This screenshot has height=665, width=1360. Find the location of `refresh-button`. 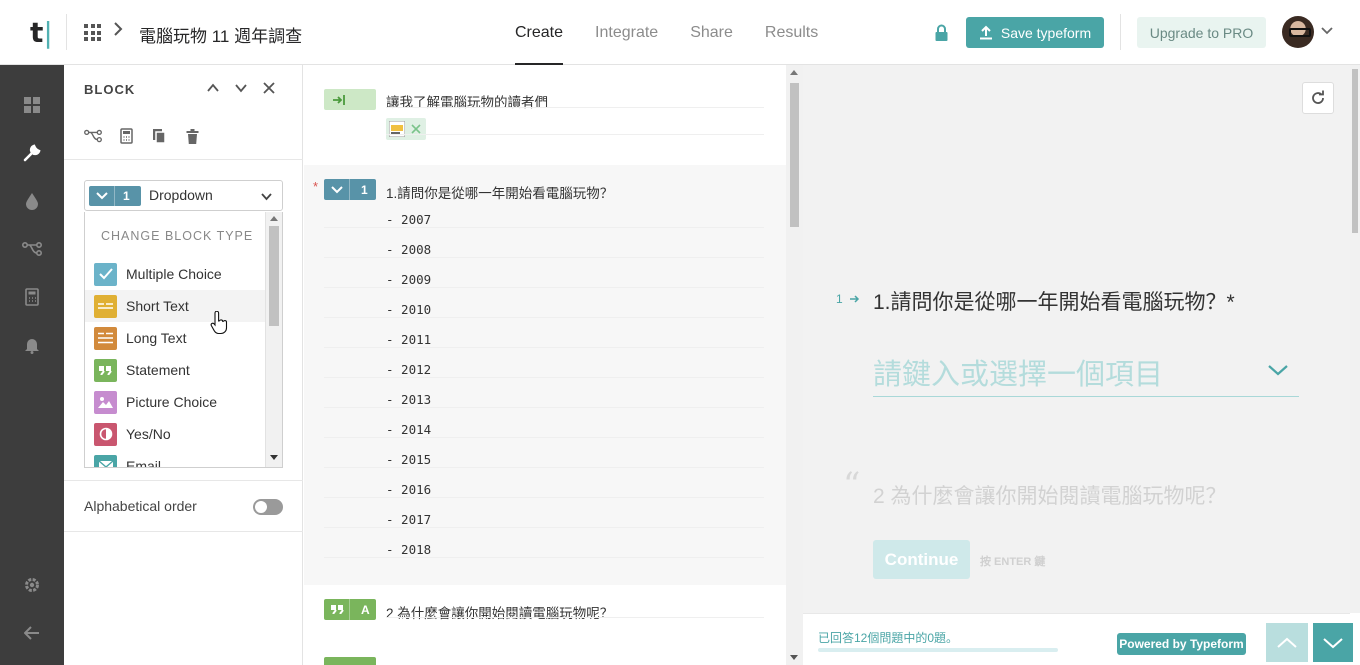

refresh-button is located at coordinates (1318, 98).